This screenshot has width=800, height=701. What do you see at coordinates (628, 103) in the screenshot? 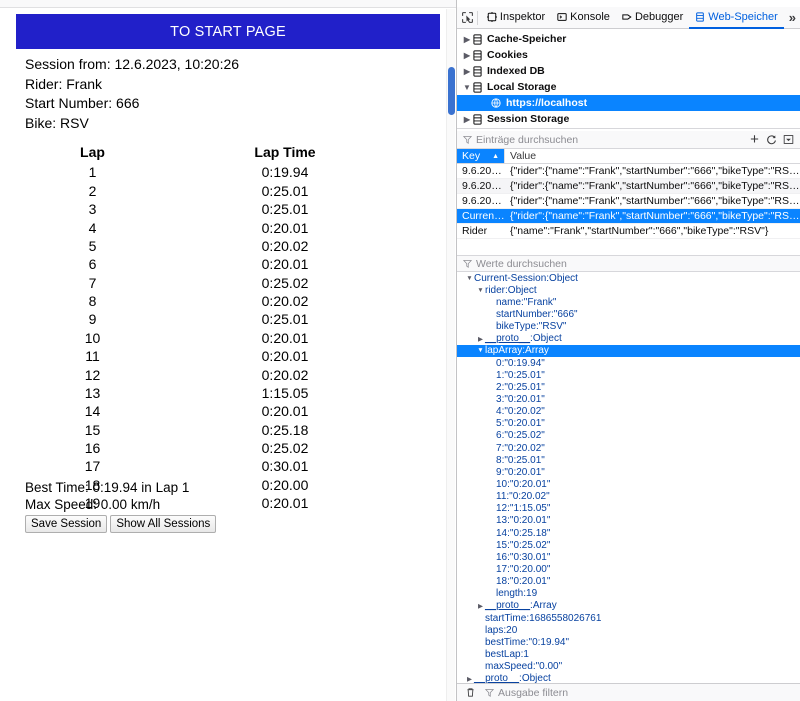
I see `storage-tree-item: https://localhost` at bounding box center [628, 103].